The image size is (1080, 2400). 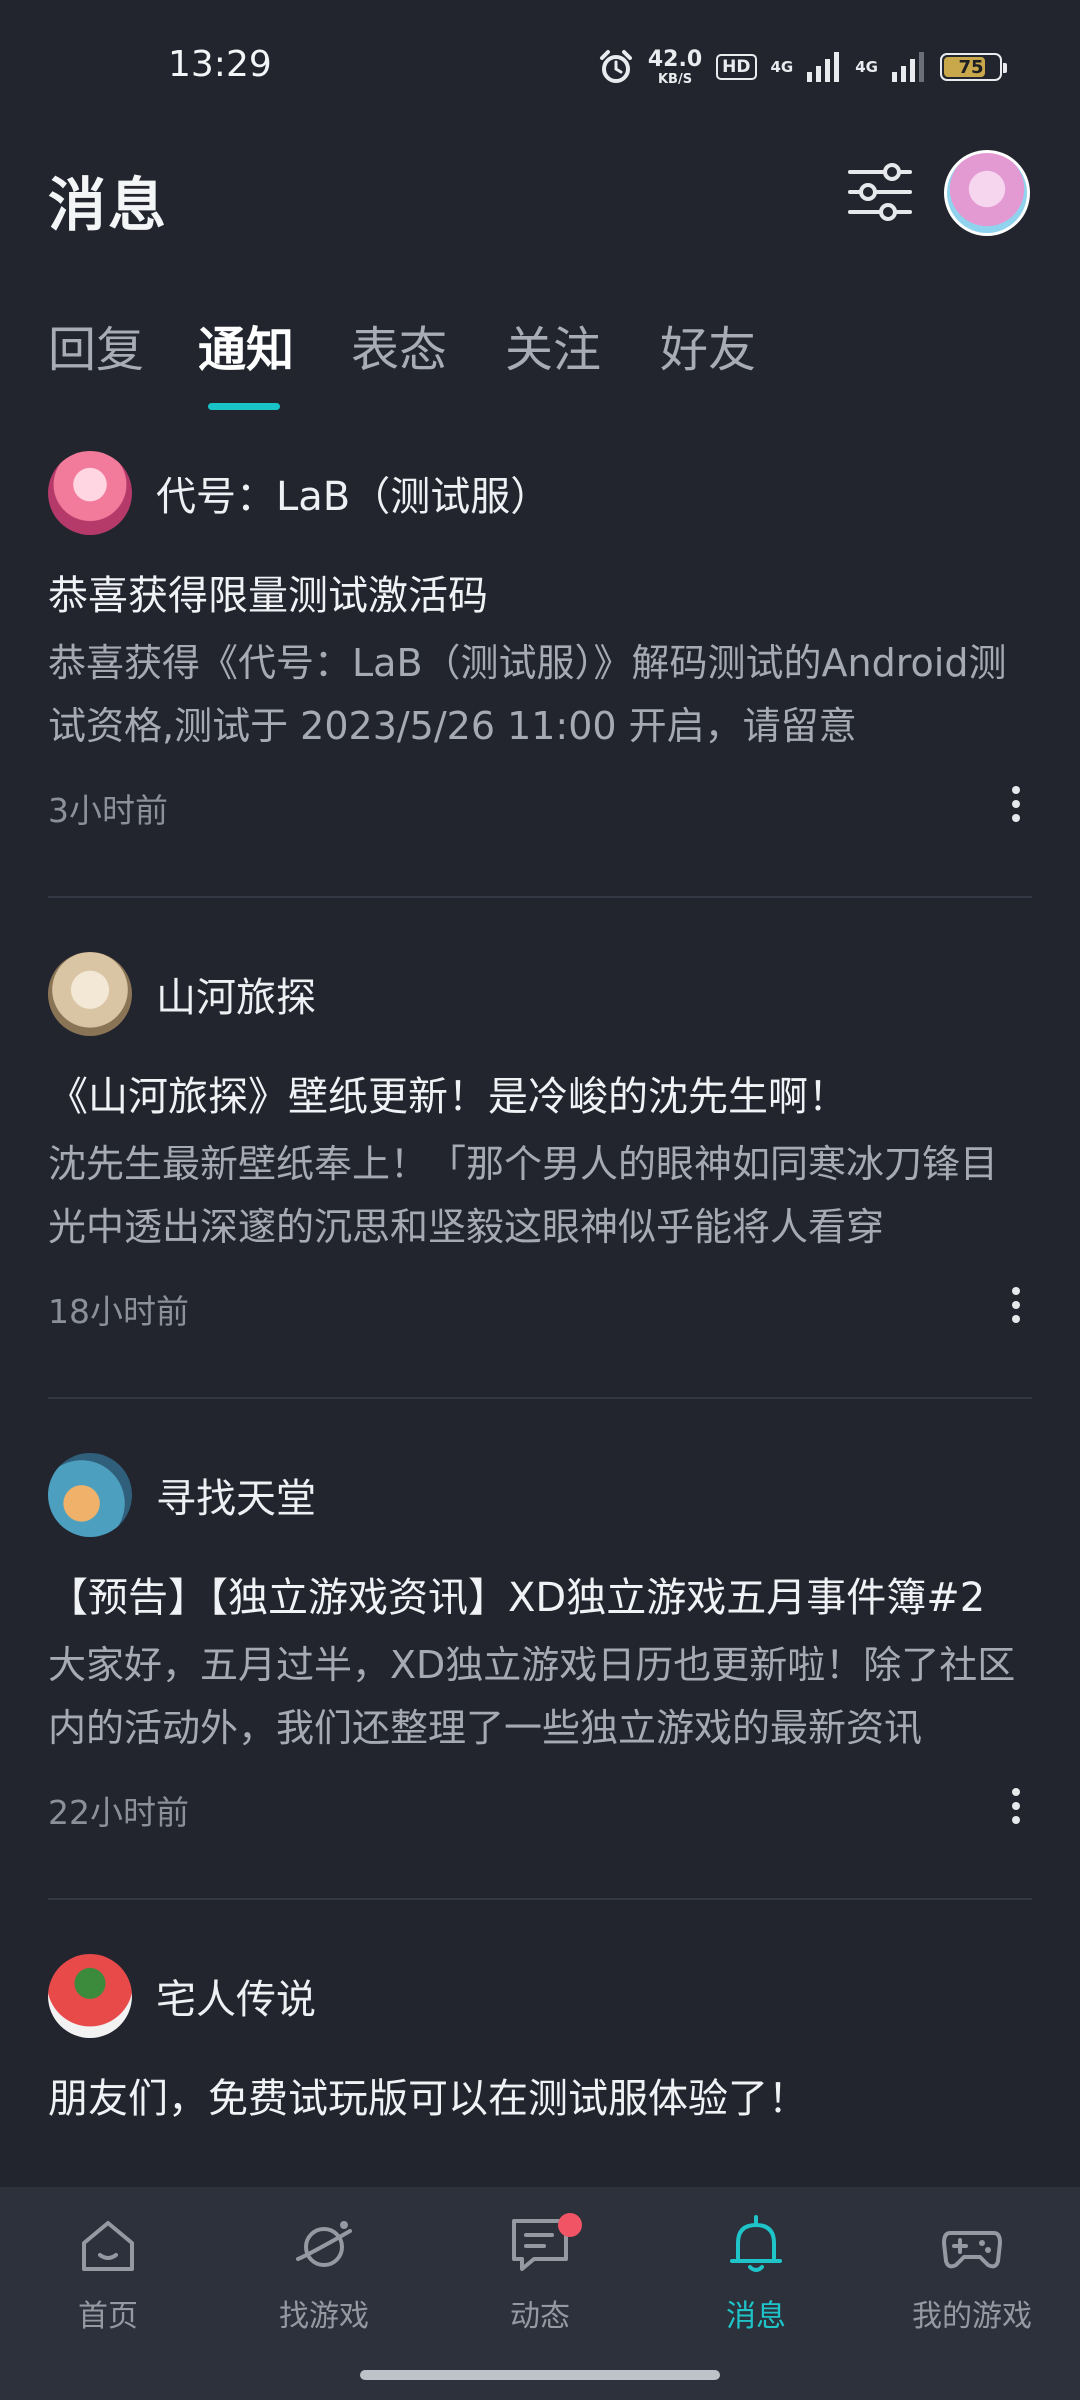 What do you see at coordinates (540, 1495) in the screenshot?
I see `card-header: 寻找天堂` at bounding box center [540, 1495].